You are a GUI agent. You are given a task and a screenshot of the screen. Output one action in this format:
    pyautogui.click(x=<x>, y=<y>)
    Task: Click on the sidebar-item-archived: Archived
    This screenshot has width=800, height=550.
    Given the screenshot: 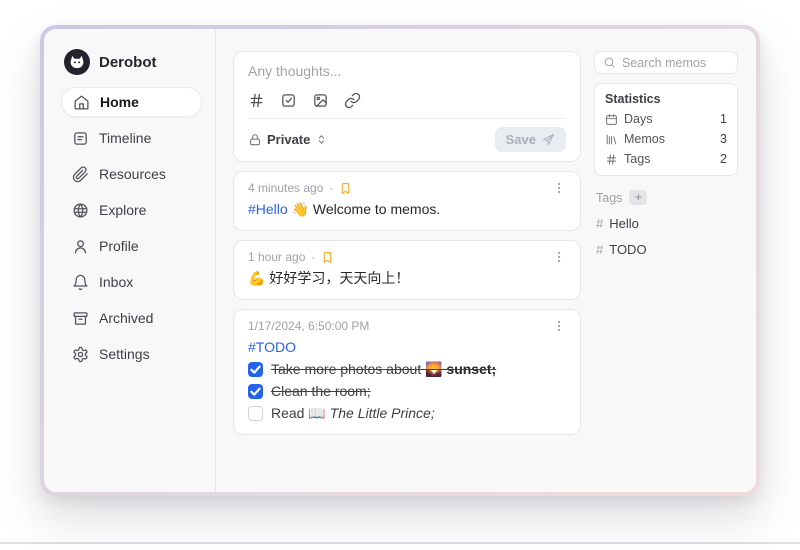 What is the action you would take?
    pyautogui.click(x=131, y=318)
    